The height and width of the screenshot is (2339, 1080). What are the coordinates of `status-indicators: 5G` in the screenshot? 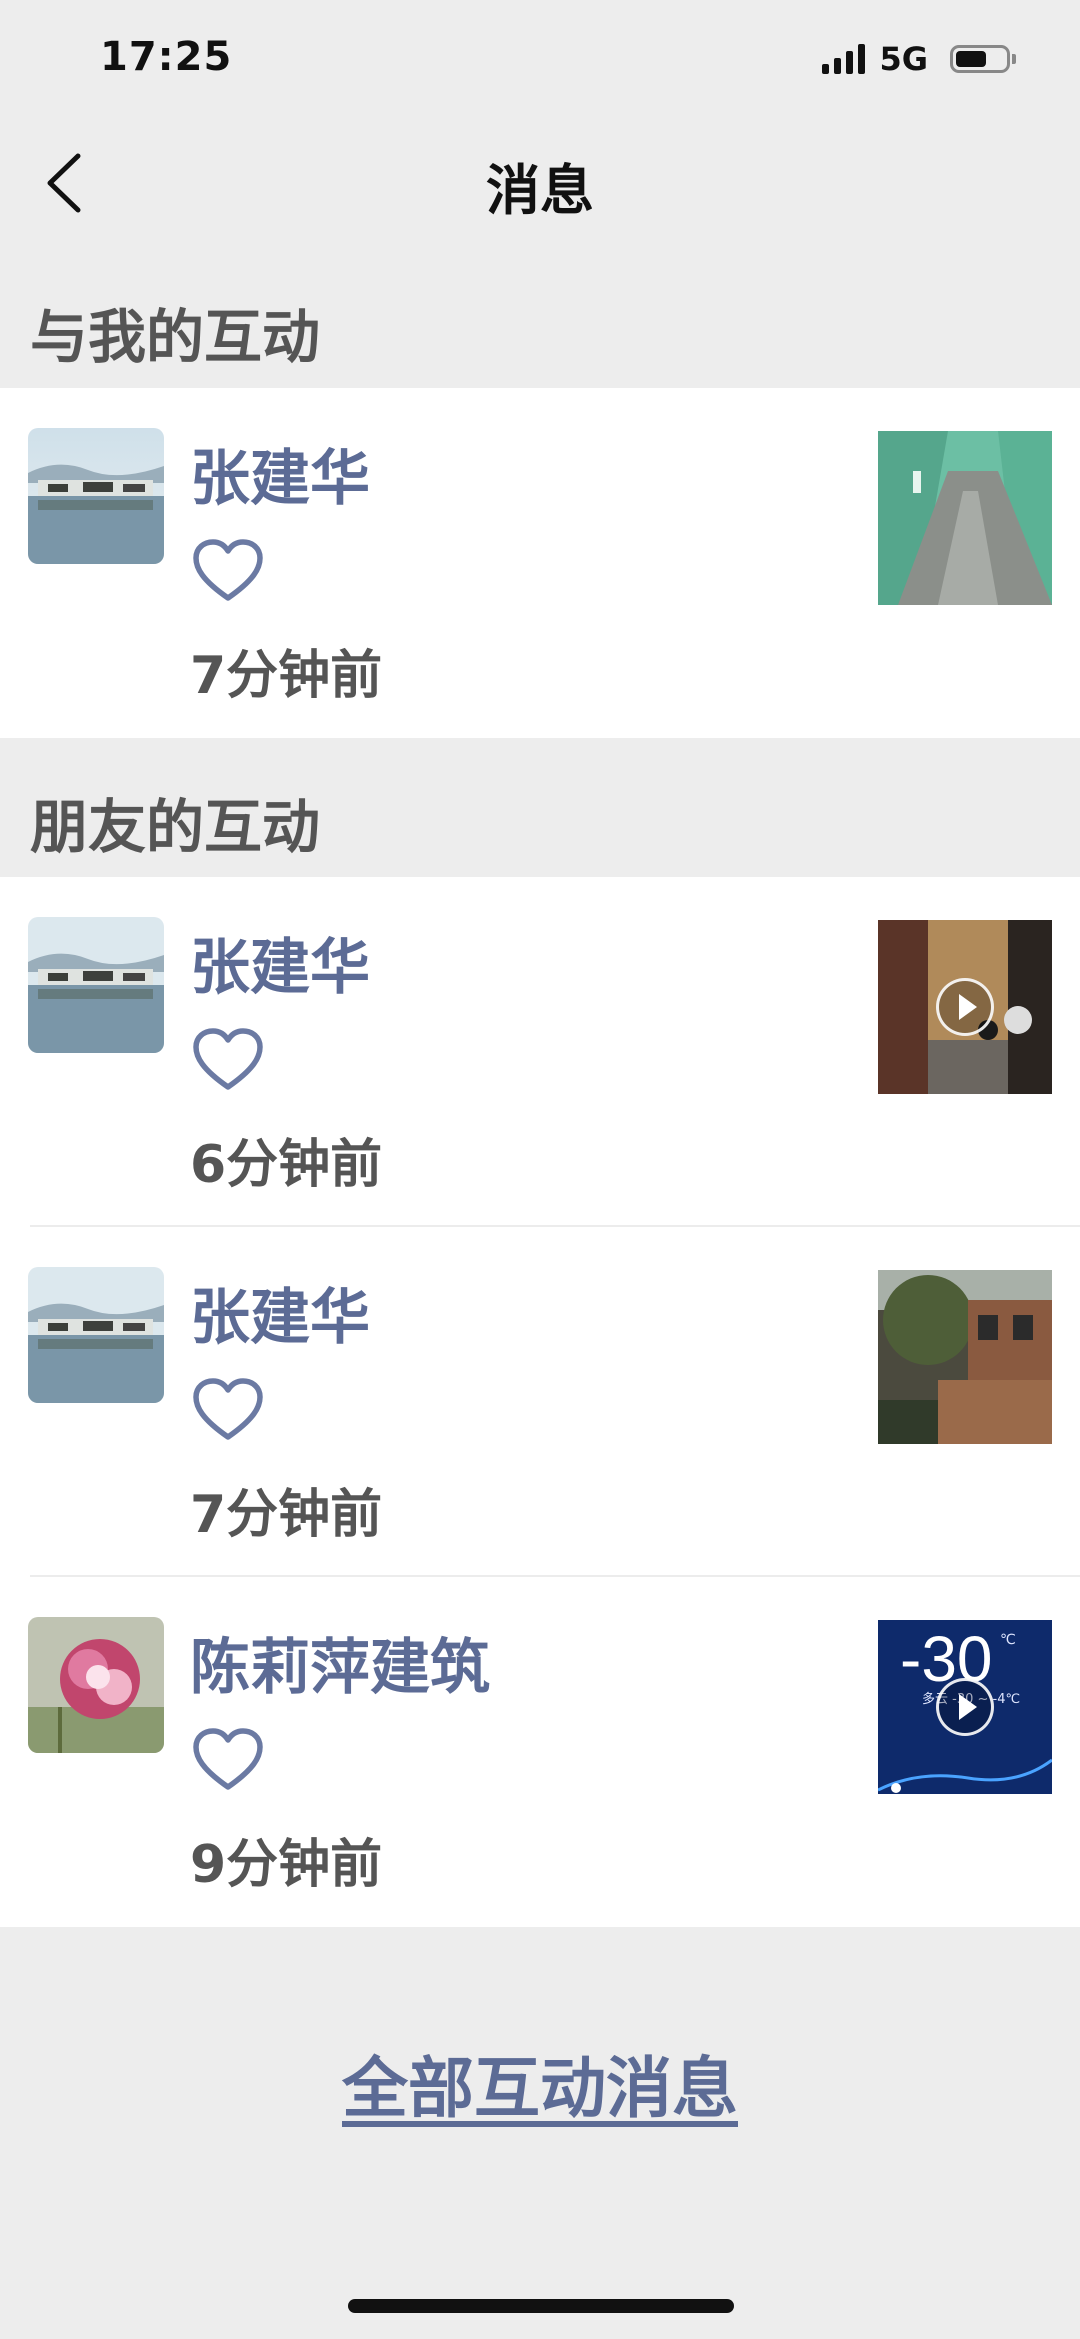 It's located at (919, 59).